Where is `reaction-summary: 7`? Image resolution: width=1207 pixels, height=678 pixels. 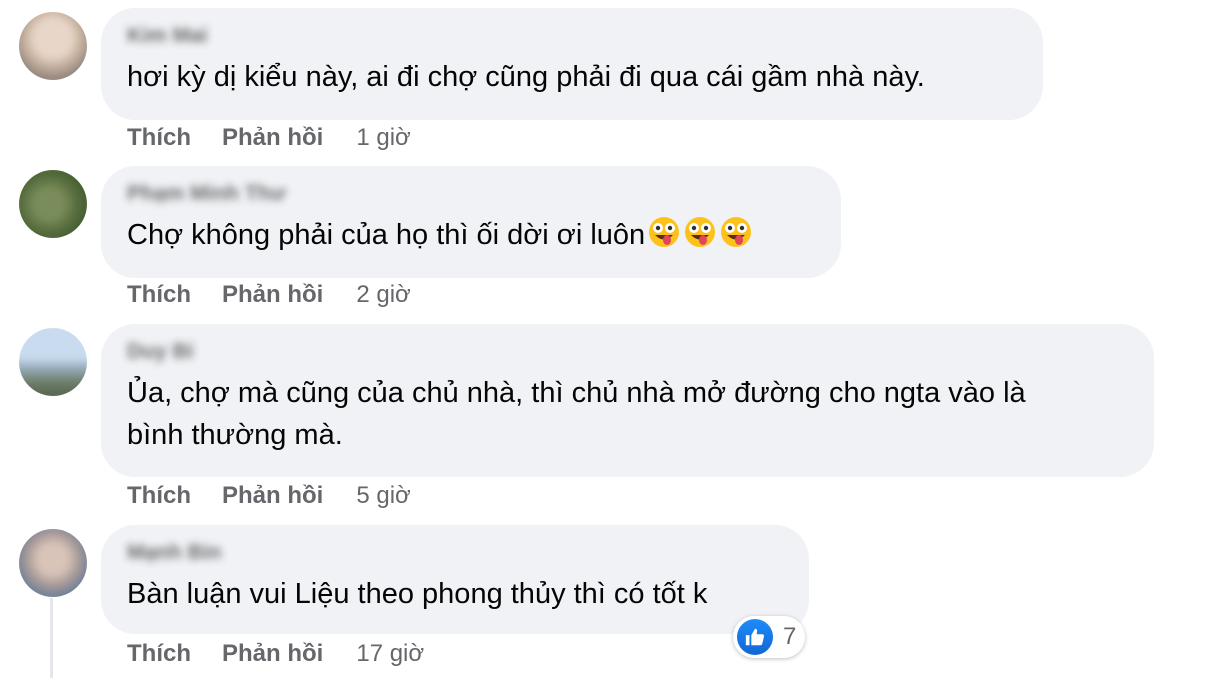 reaction-summary: 7 is located at coordinates (769, 637).